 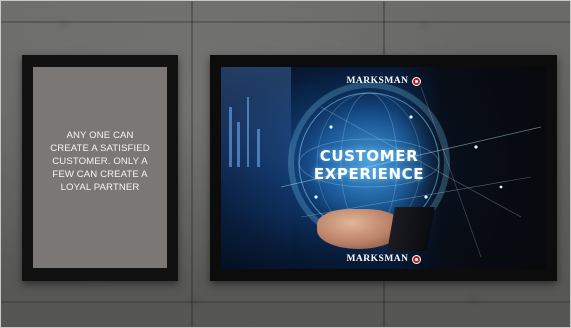 What do you see at coordinates (100, 187) in the screenshot?
I see `quote-line: LOYAL PARTNER` at bounding box center [100, 187].